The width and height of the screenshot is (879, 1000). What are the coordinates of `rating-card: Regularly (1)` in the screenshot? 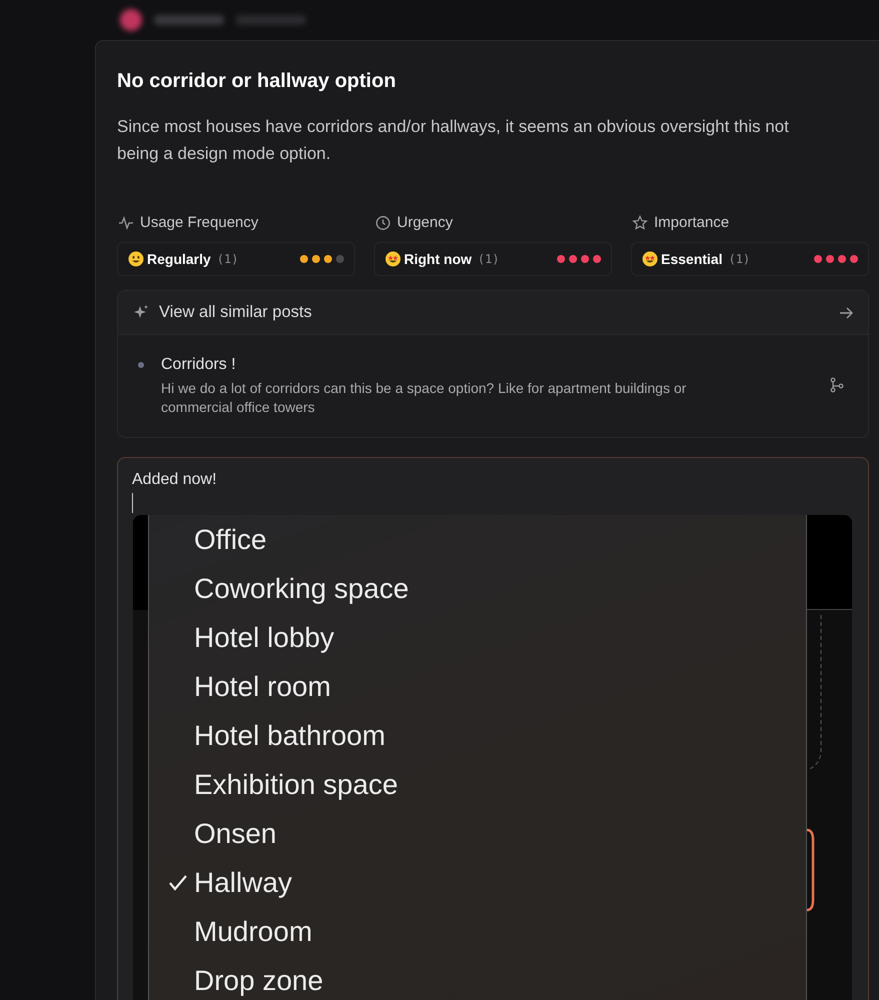 It's located at (236, 259).